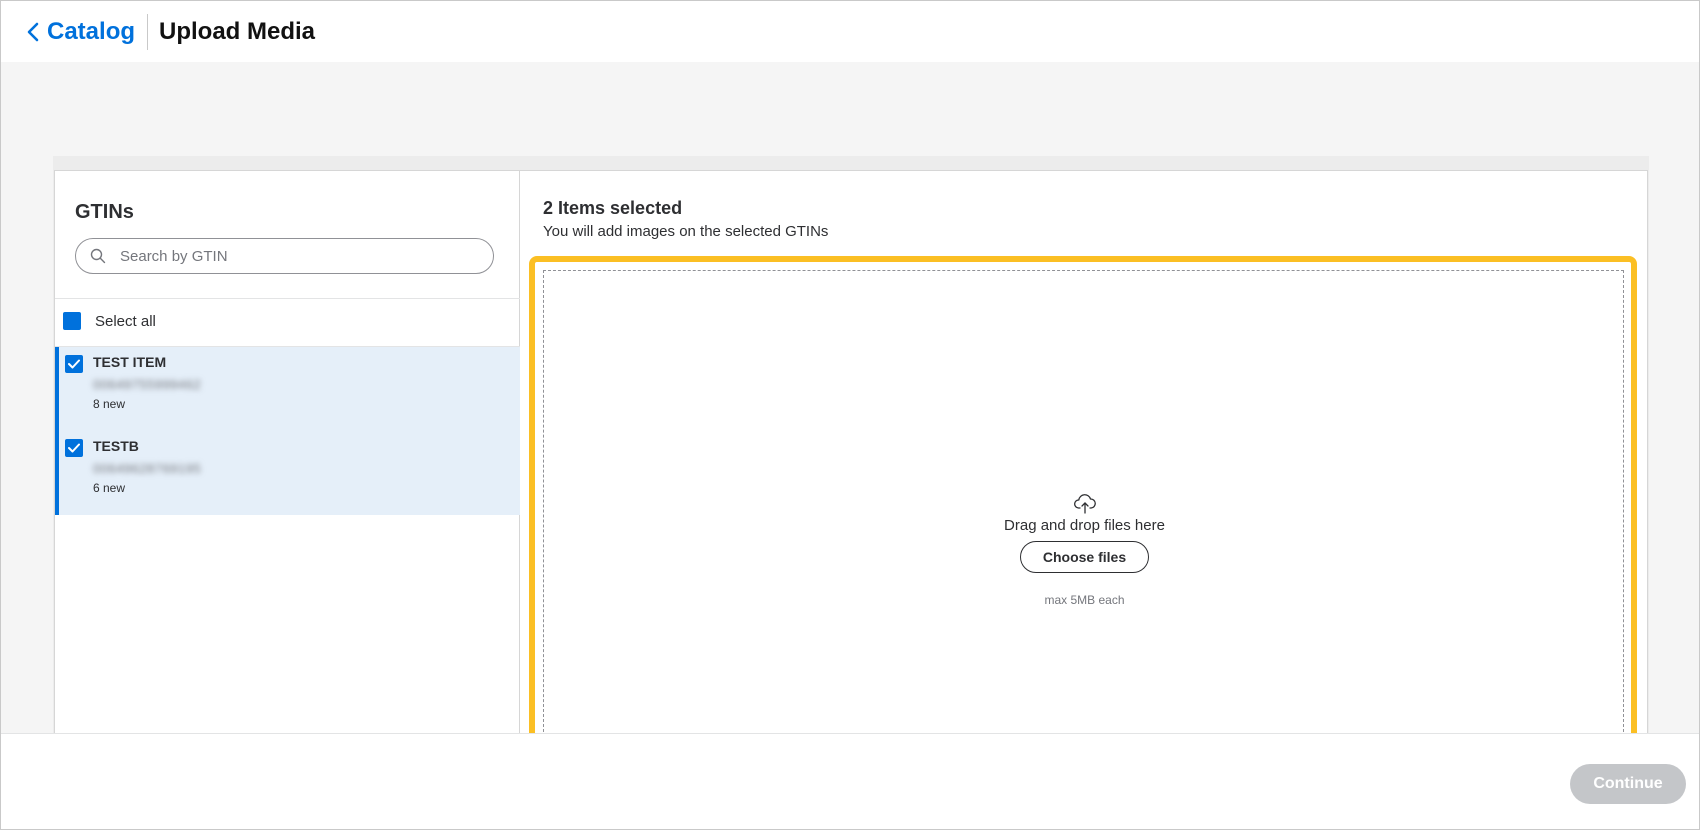  I want to click on item-gtin: 00649628769195, so click(147, 468).